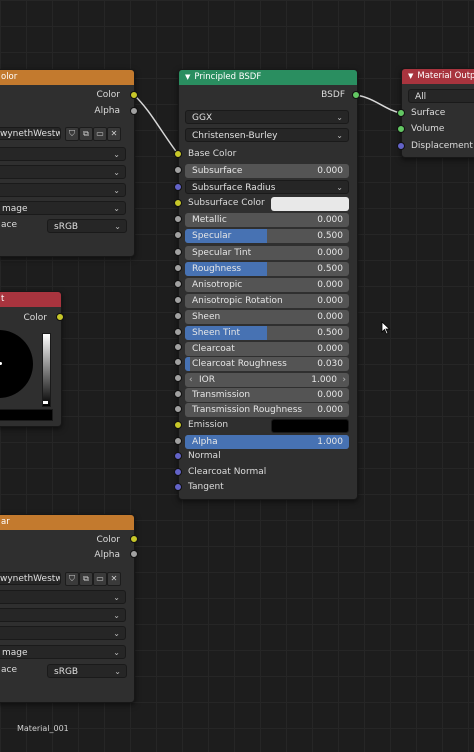 This screenshot has width=474, height=752. I want to click on field-sheen: Sheen 0.000, so click(267, 317).